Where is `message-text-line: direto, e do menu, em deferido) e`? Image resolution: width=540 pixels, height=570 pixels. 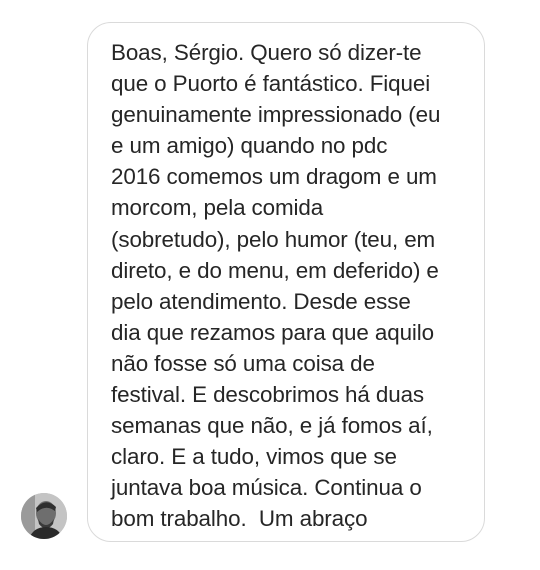
message-text-line: direto, e do menu, em deferido) e is located at coordinates (275, 270).